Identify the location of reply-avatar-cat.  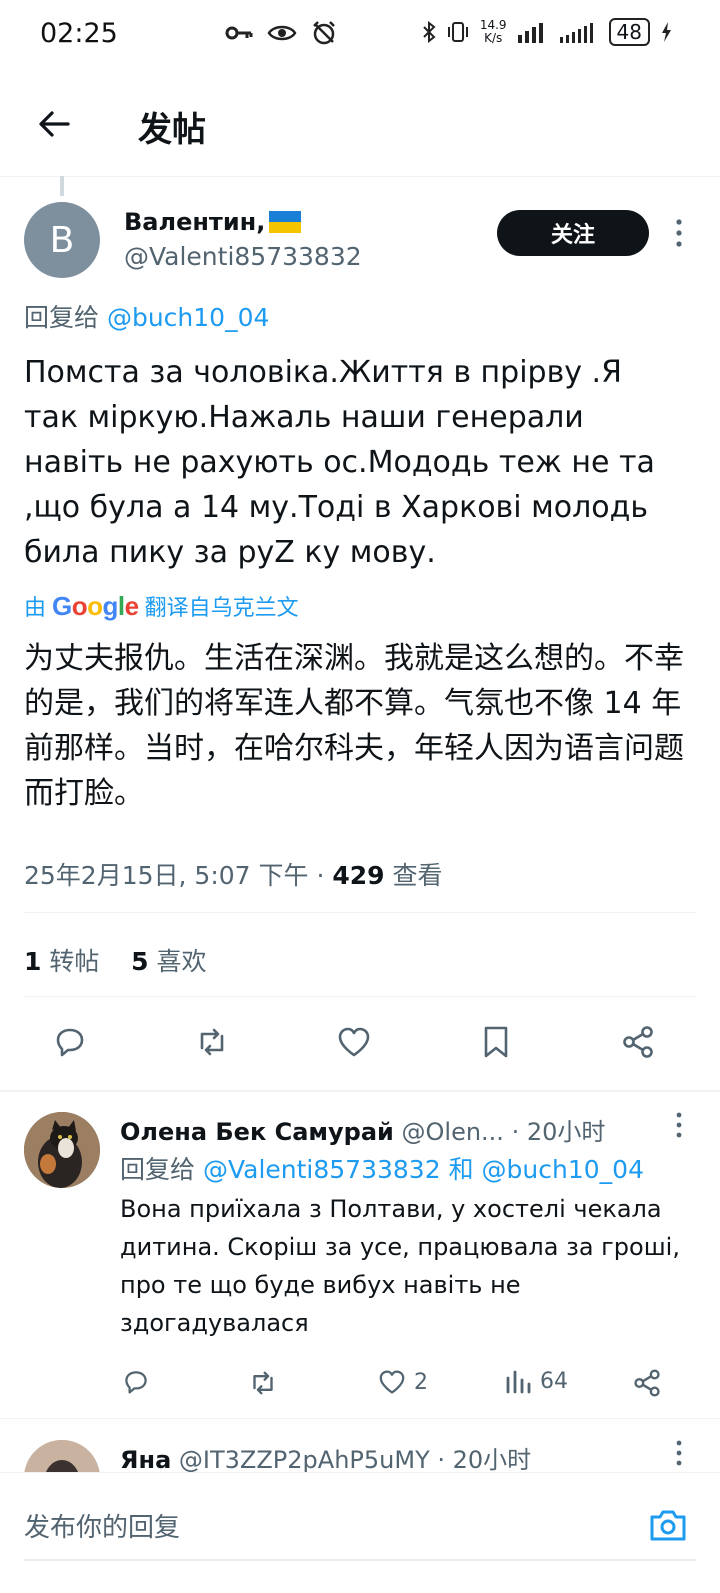
(62, 1150).